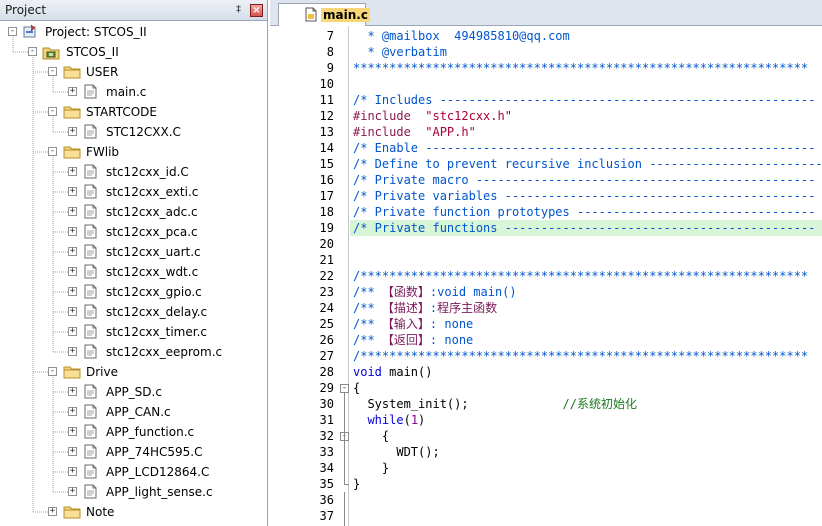 The width and height of the screenshot is (822, 526). I want to click on tree-item: + stc12cxx_gpio.c, so click(133, 292).